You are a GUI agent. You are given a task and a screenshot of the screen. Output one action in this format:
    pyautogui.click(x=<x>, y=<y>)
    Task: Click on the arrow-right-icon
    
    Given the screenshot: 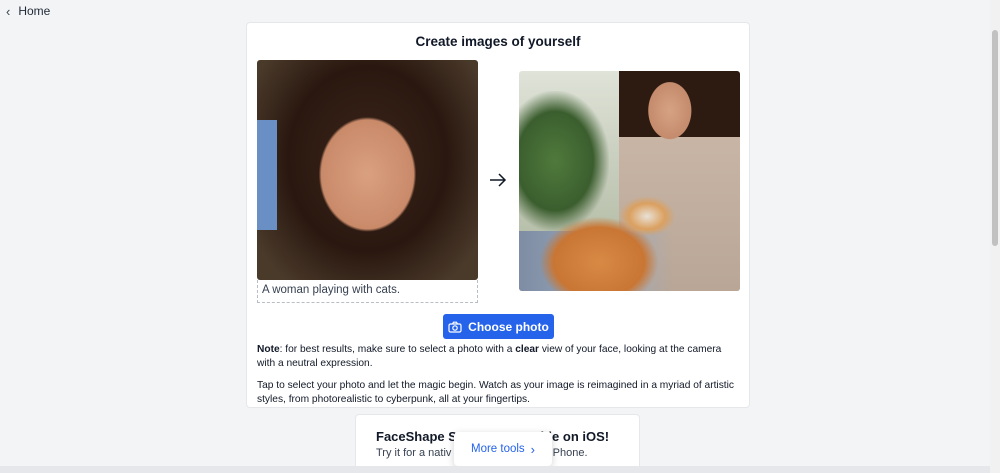 What is the action you would take?
    pyautogui.click(x=498, y=180)
    